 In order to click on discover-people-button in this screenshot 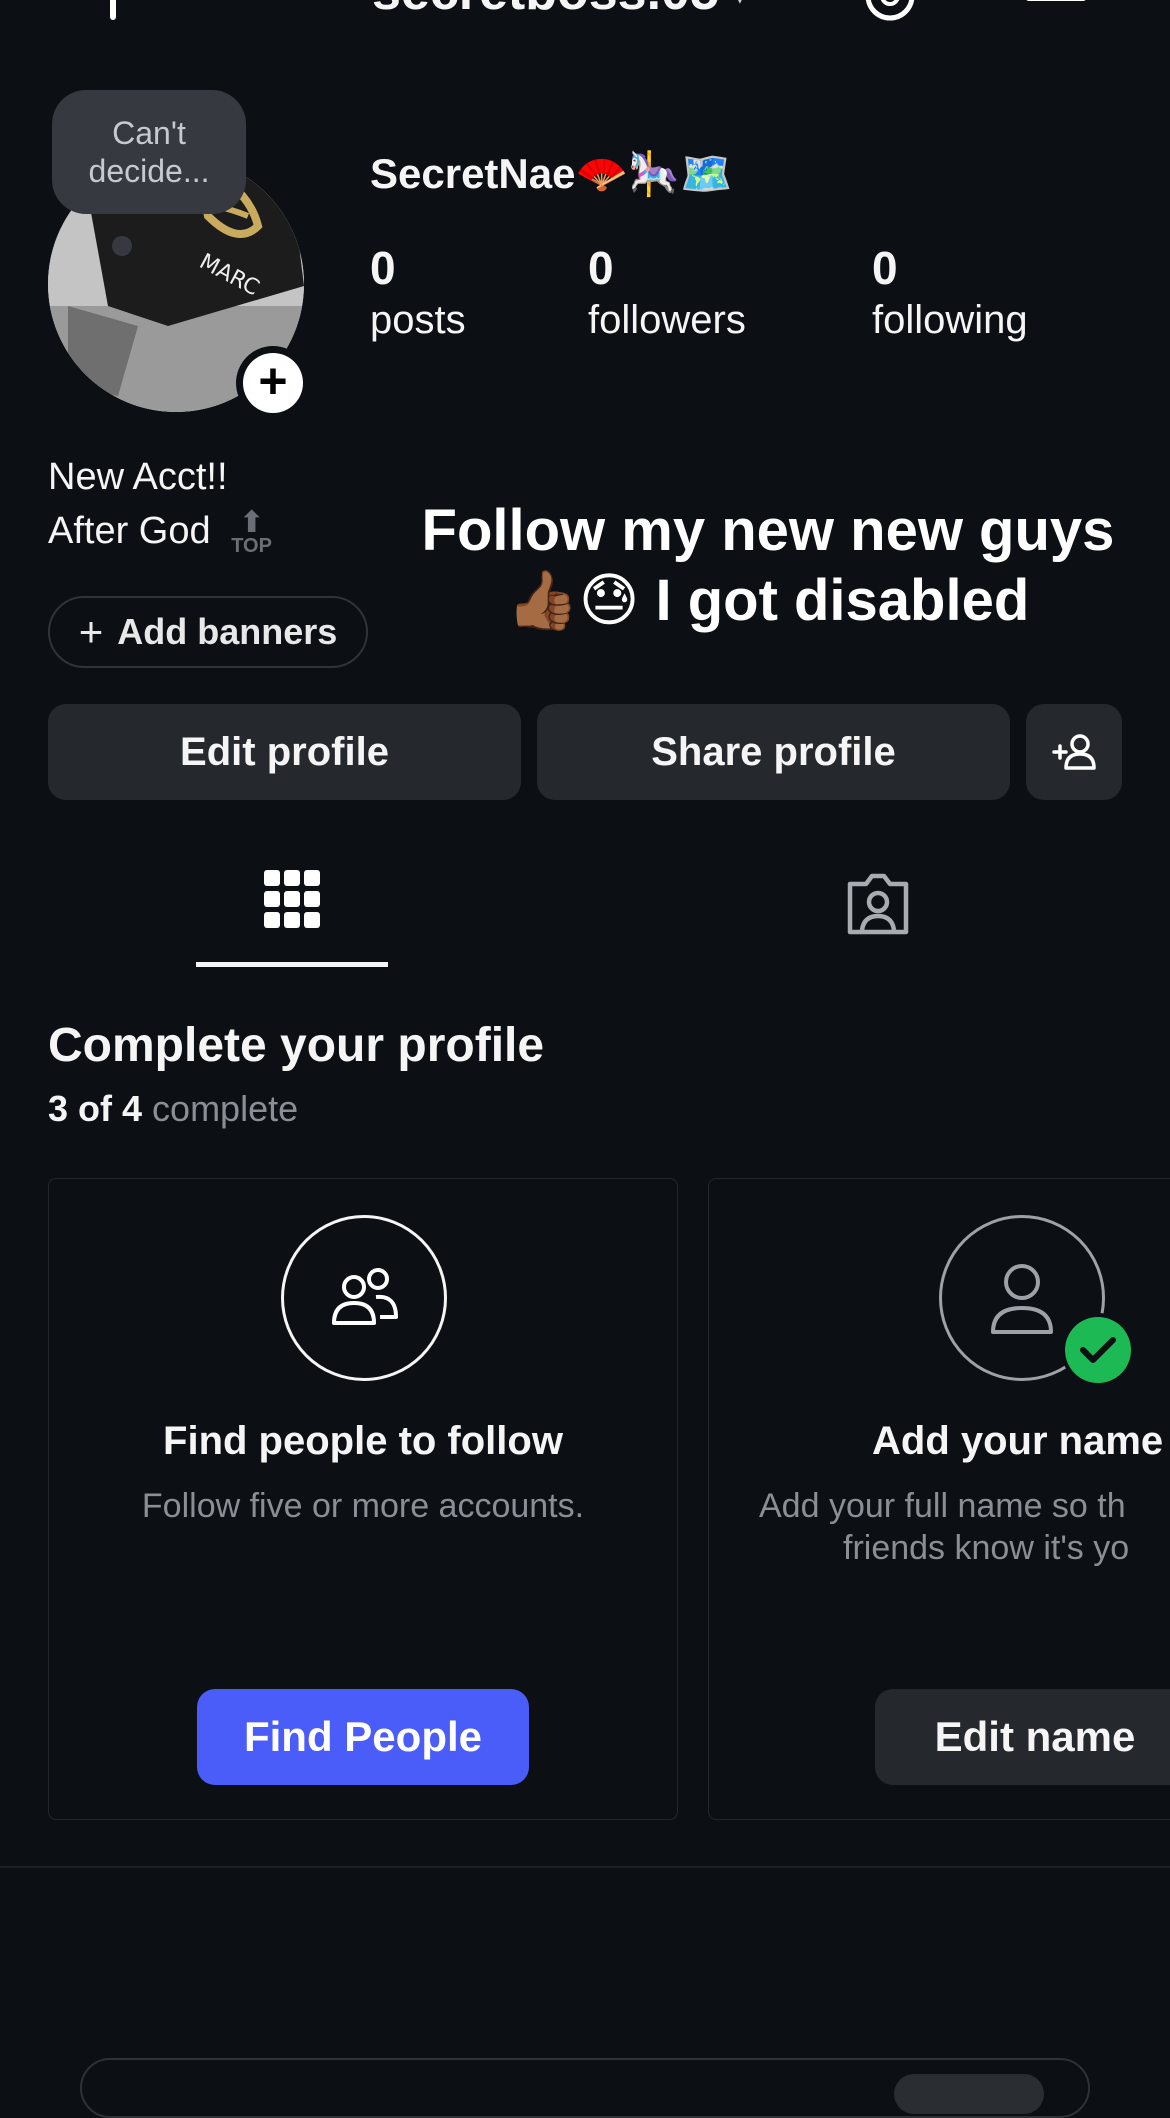, I will do `click(1074, 752)`.